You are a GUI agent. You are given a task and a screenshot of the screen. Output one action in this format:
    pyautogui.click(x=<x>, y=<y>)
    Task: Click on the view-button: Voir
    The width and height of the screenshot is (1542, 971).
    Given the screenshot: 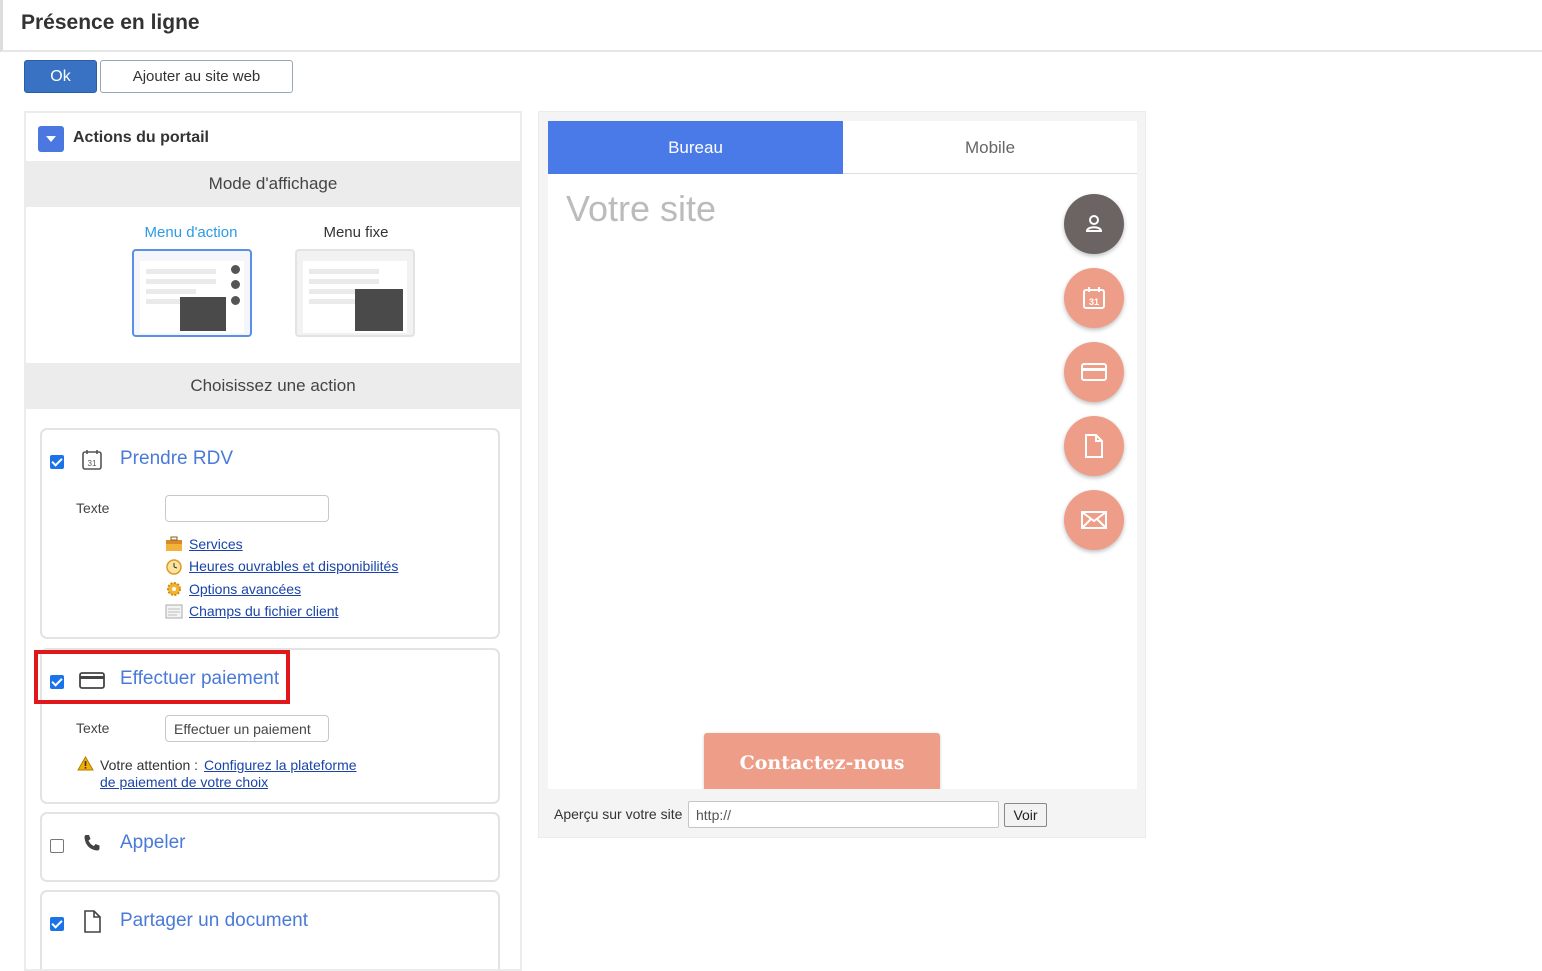 What is the action you would take?
    pyautogui.click(x=1025, y=815)
    